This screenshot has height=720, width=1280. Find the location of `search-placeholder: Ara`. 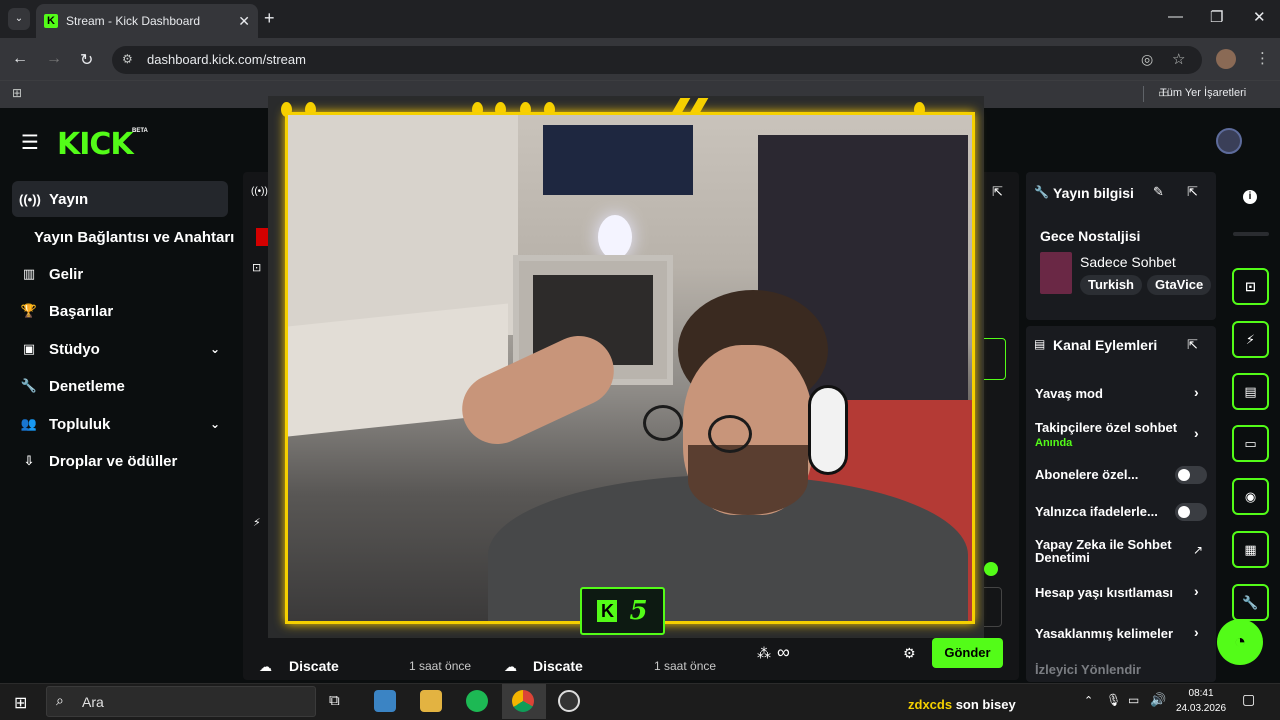

search-placeholder: Ara is located at coordinates (93, 702).